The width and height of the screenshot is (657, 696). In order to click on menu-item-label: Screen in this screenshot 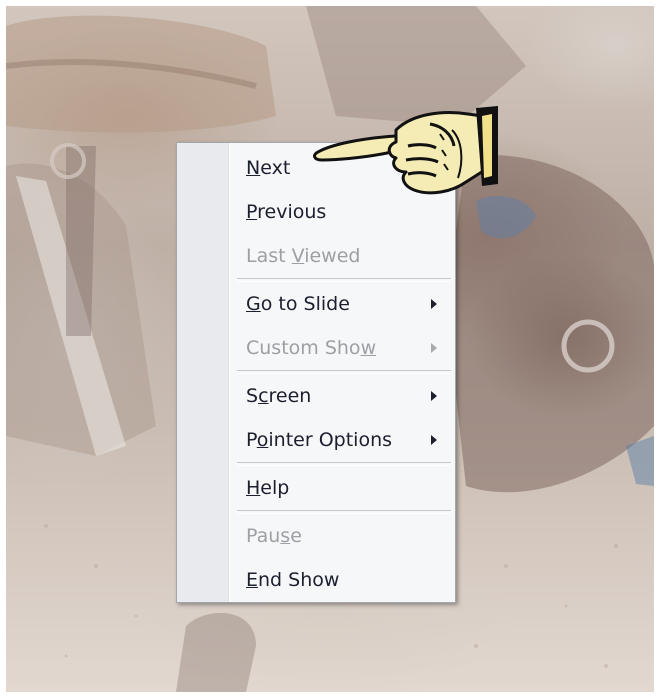, I will do `click(279, 396)`.